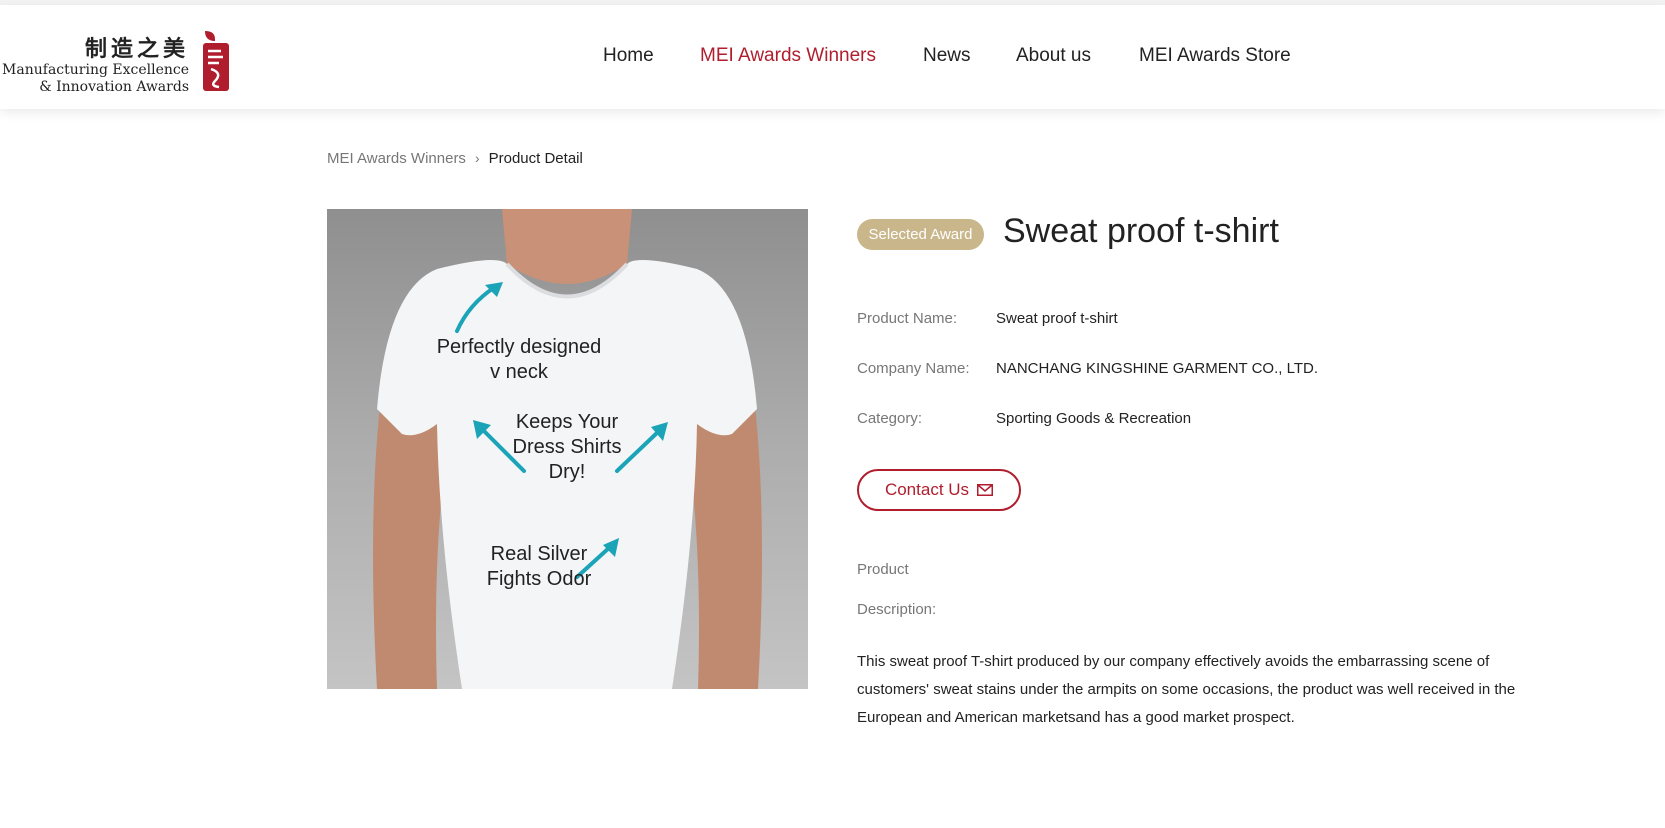 This screenshot has width=1665, height=828. I want to click on chevron-right-icon: ›, so click(477, 158).